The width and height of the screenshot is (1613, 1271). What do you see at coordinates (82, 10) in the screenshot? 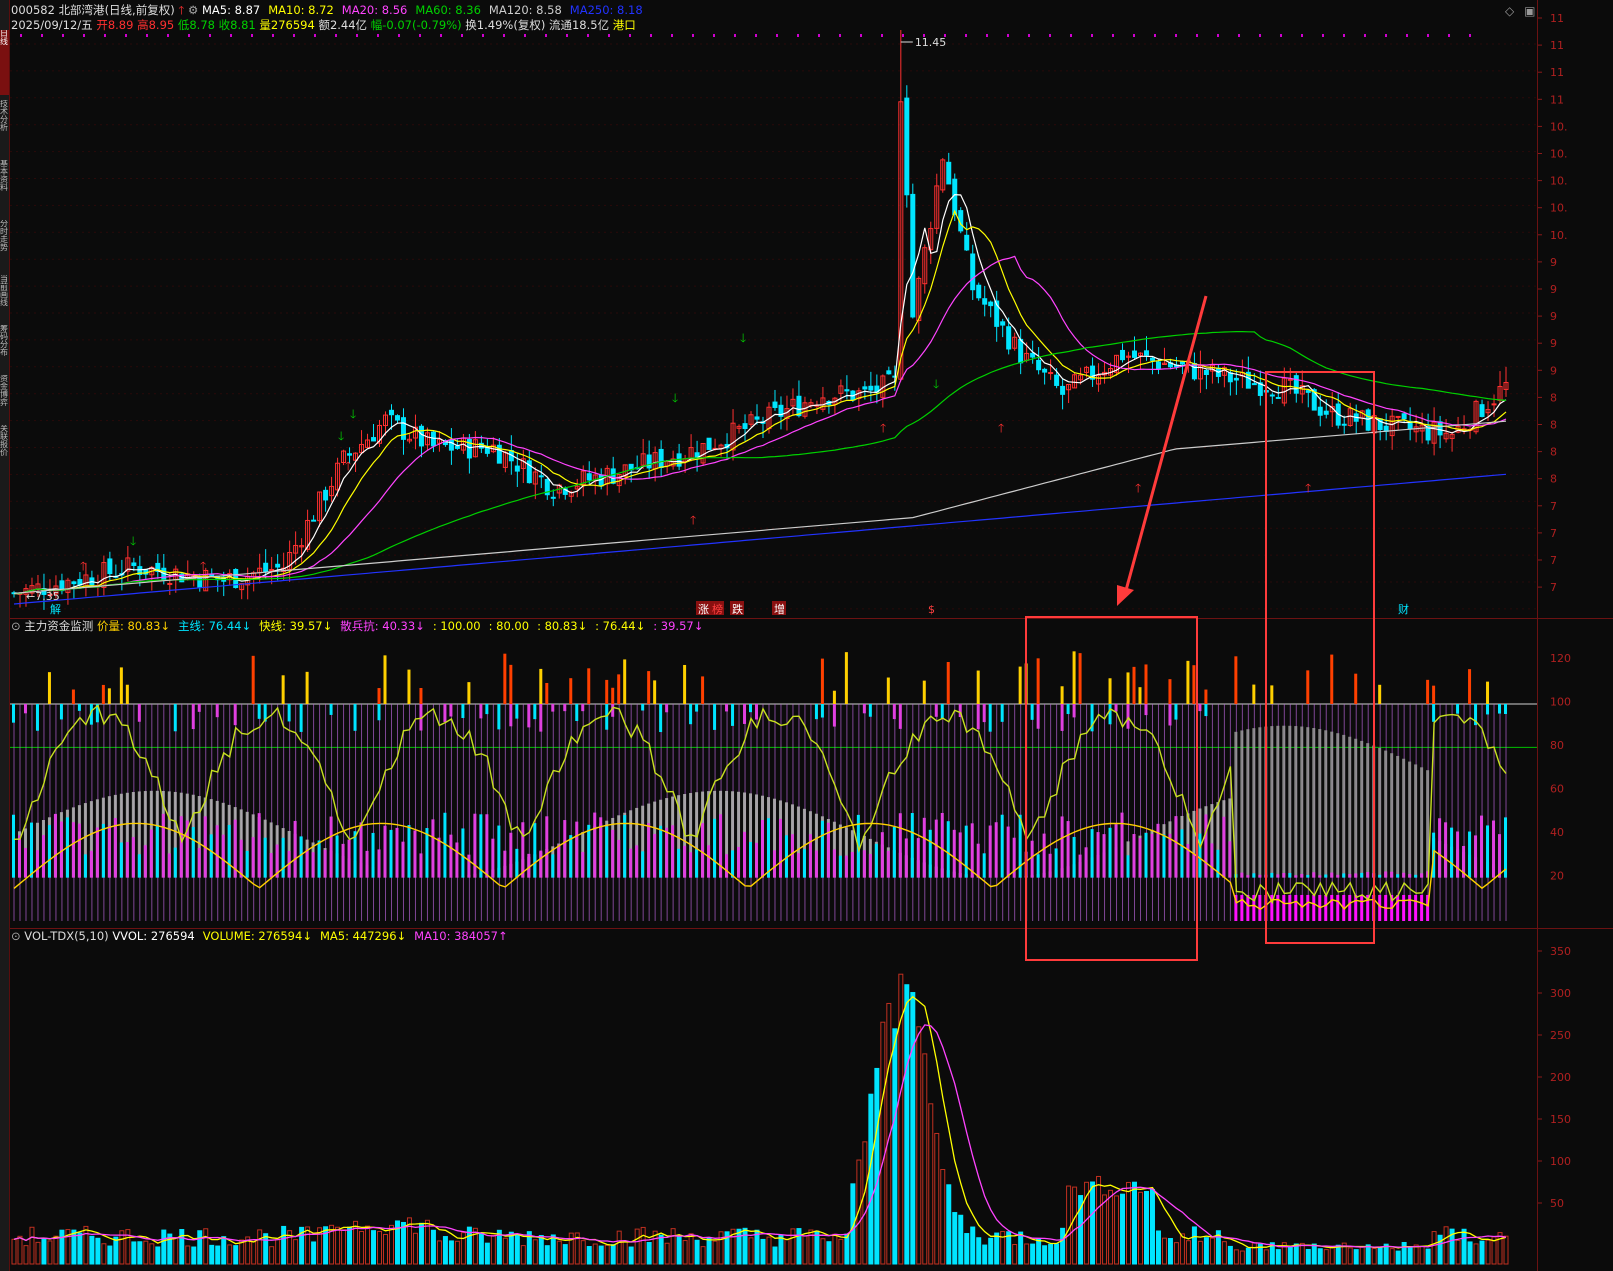
I see `stock-name: 北部湾港` at bounding box center [82, 10].